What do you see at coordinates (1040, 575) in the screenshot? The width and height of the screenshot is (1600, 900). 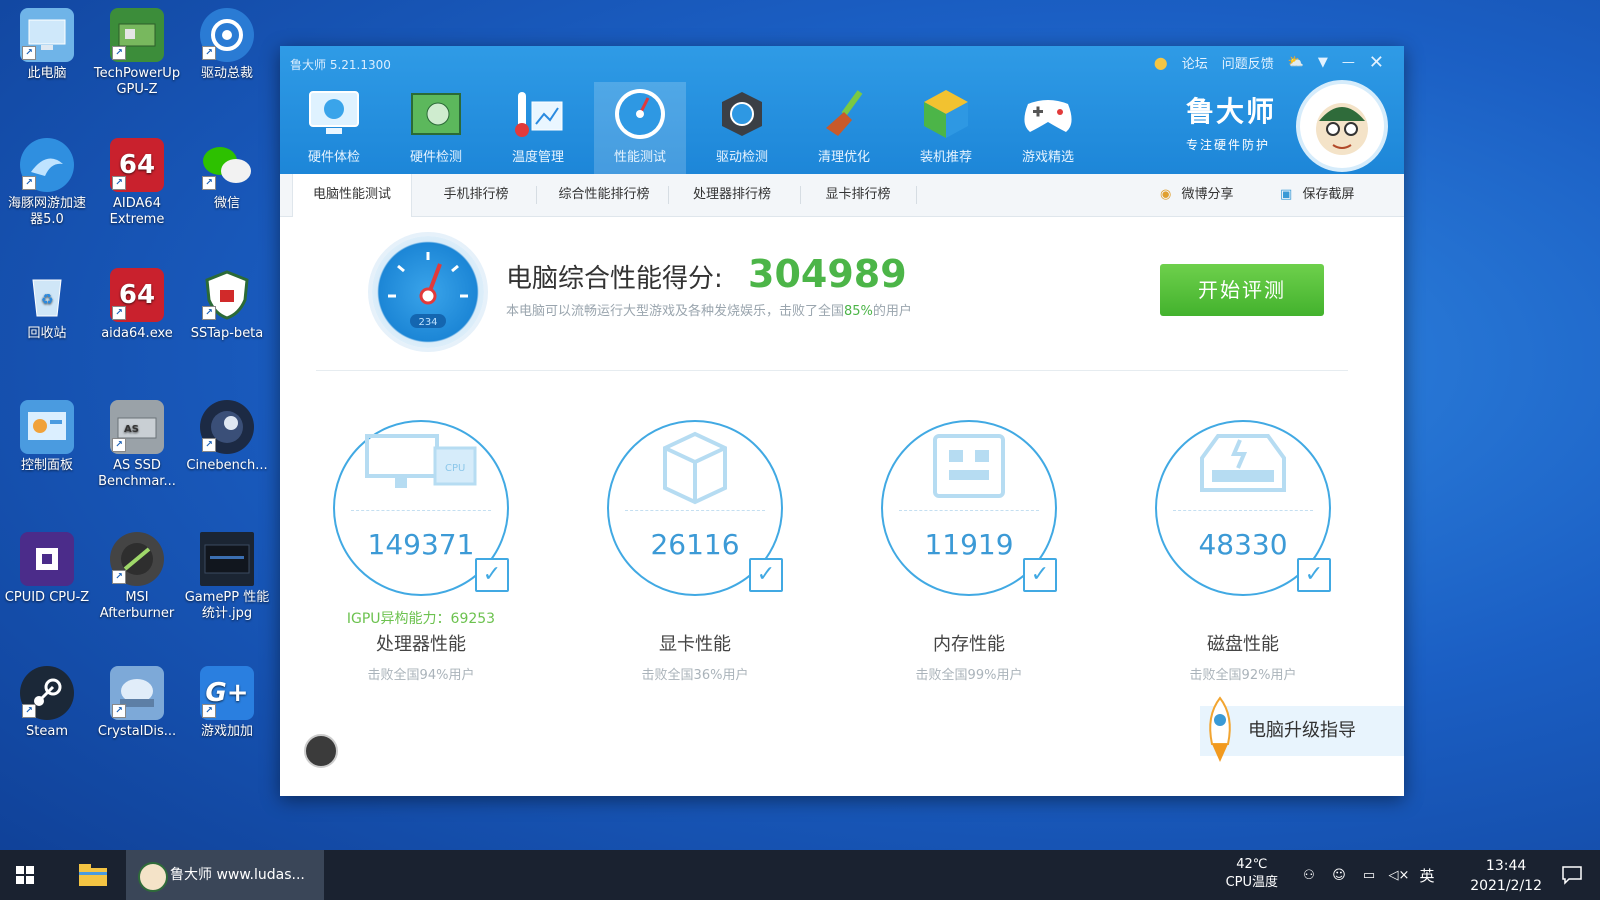 I see `memory-checkbox: ✓` at bounding box center [1040, 575].